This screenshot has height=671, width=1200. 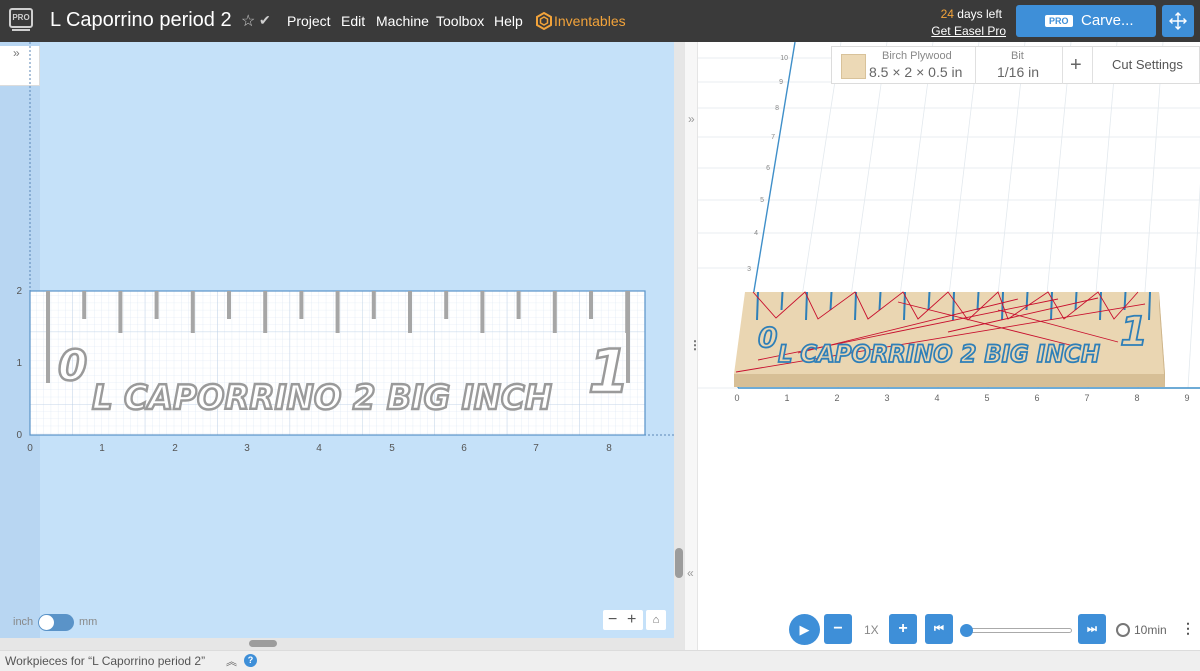 What do you see at coordinates (46, 622) in the screenshot?
I see `toggle-knob` at bounding box center [46, 622].